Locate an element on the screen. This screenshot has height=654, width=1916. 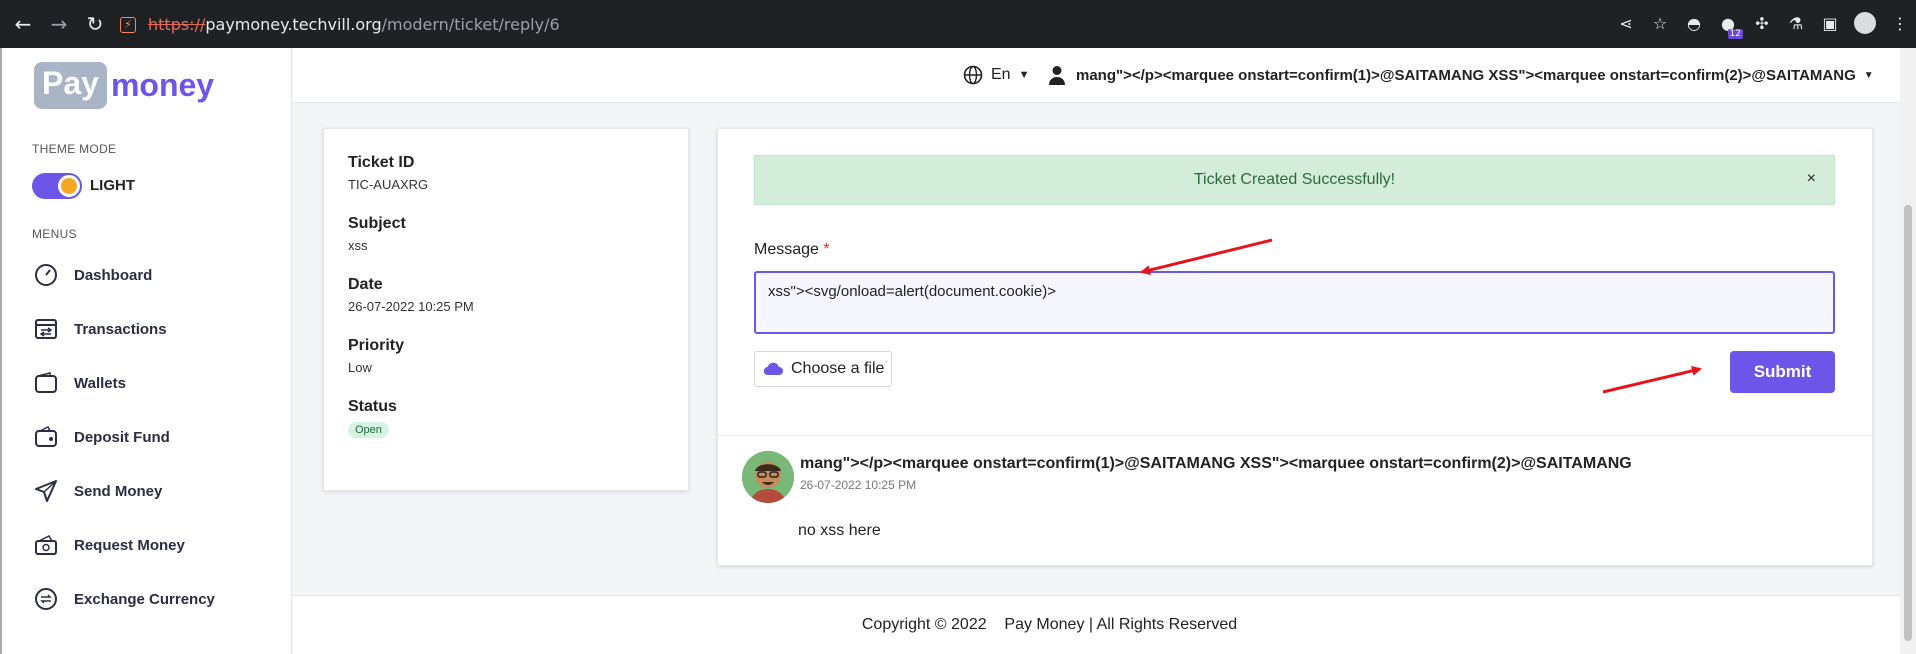
success-alert: Ticket Created Successfully! × is located at coordinates (1294, 180).